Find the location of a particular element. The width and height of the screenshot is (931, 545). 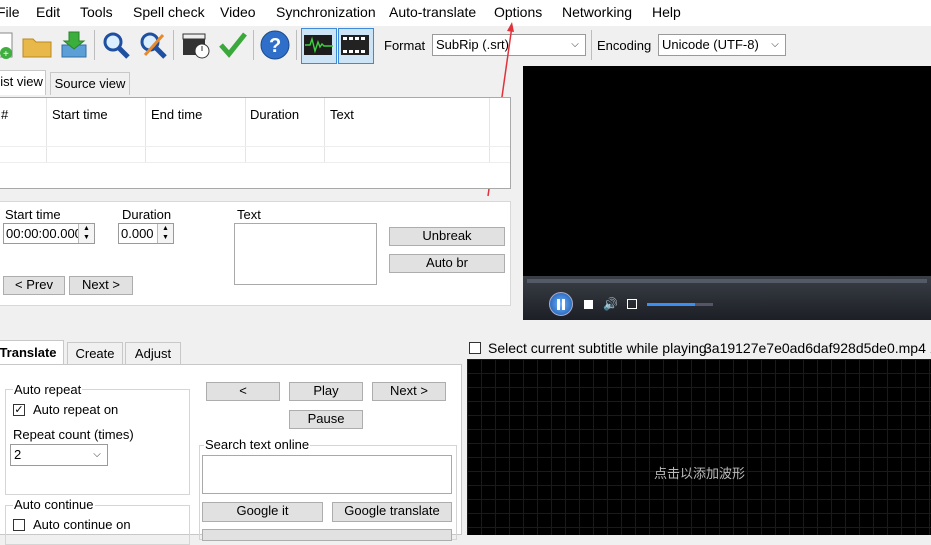

menu-networking: Networking is located at coordinates (597, 12).